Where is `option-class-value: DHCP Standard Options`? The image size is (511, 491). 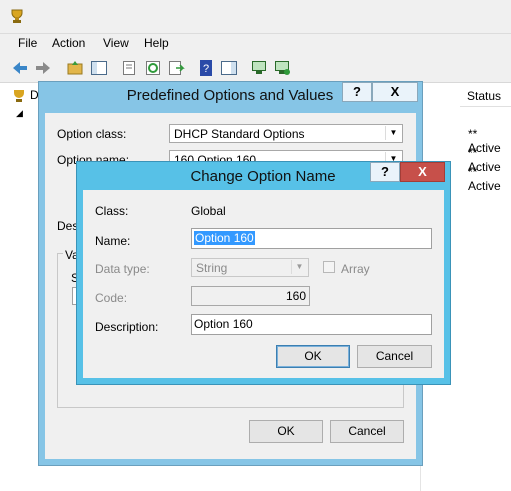
option-class-value: DHCP Standard Options is located at coordinates (239, 134).